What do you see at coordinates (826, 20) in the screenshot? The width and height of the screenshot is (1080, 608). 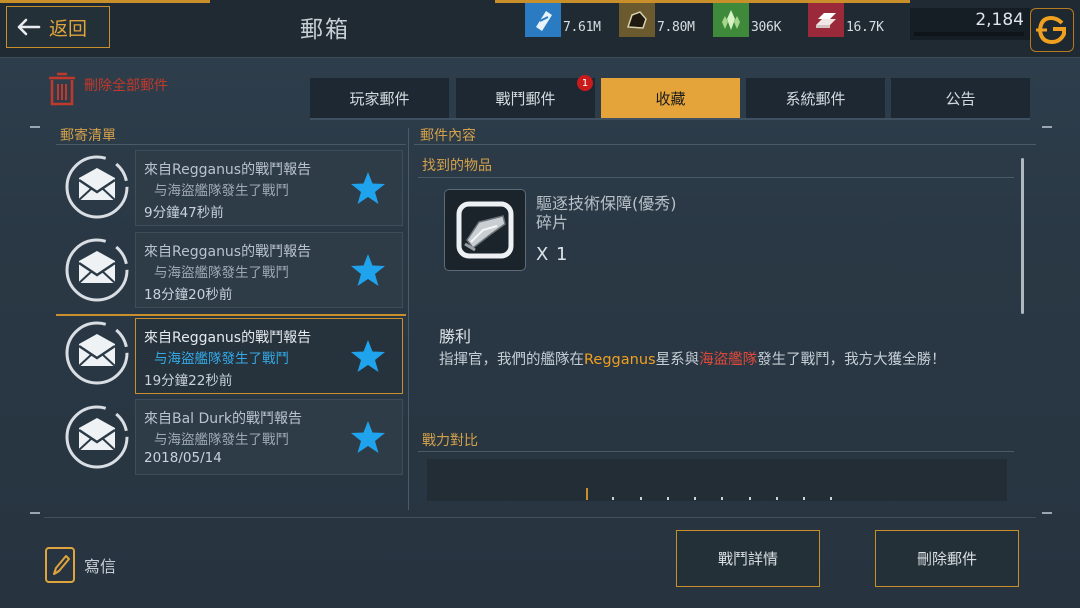 I see `ingot-icon` at bounding box center [826, 20].